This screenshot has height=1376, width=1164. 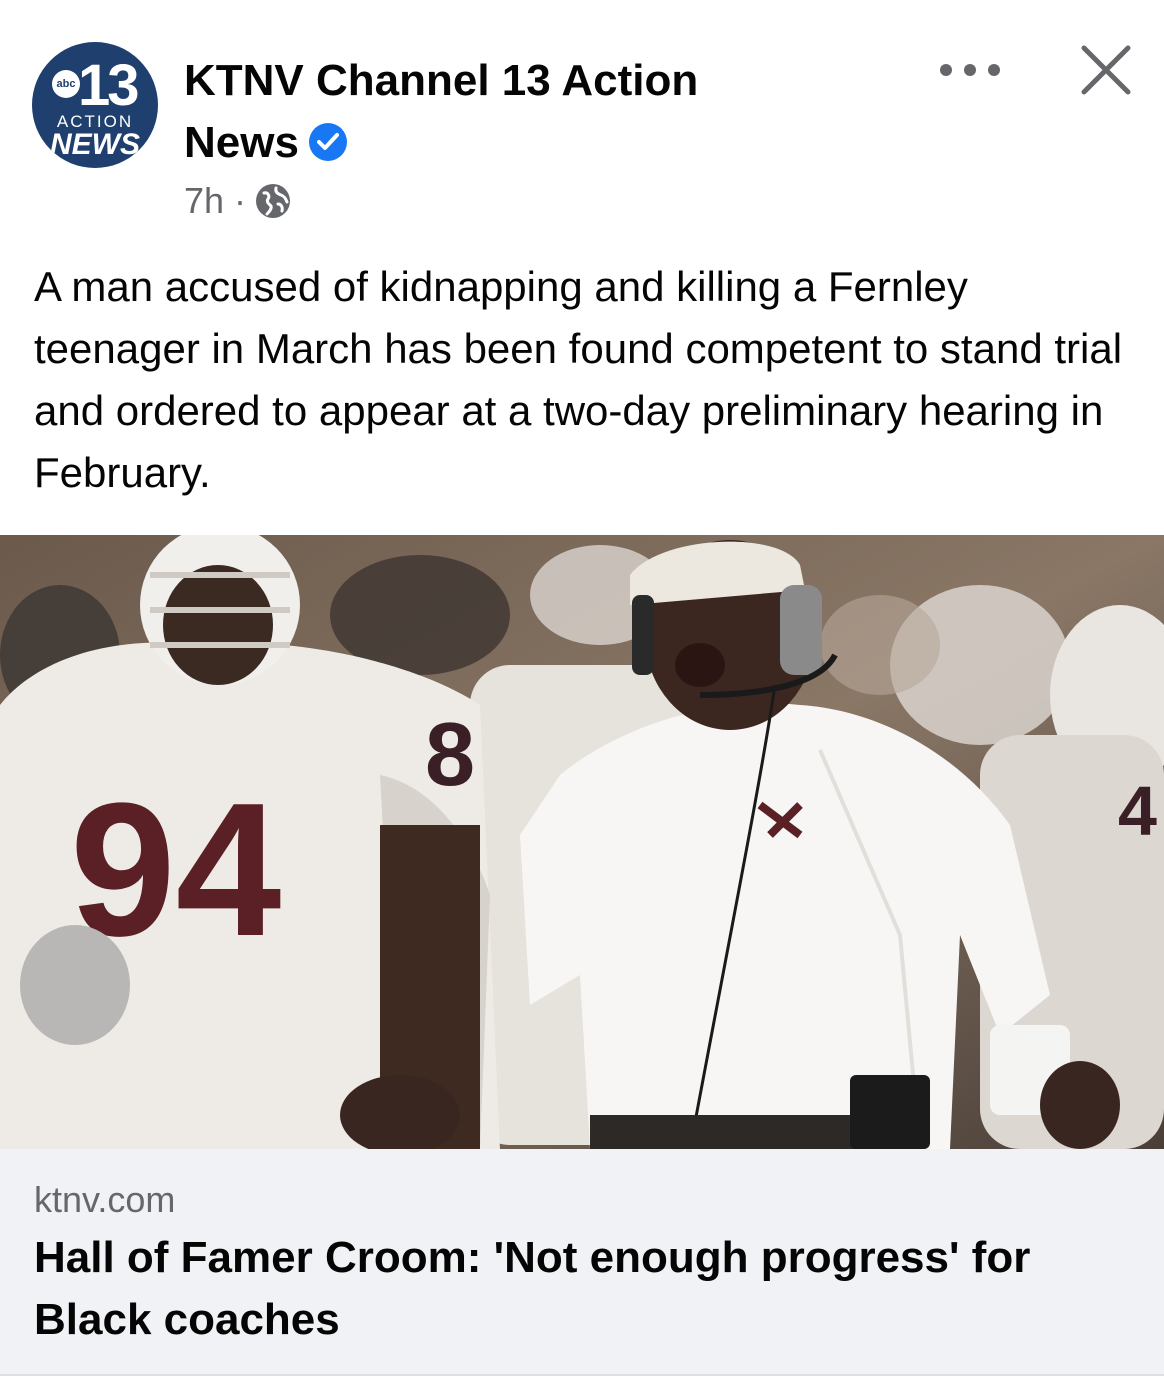 I want to click on more-options-icon, so click(x=970, y=70).